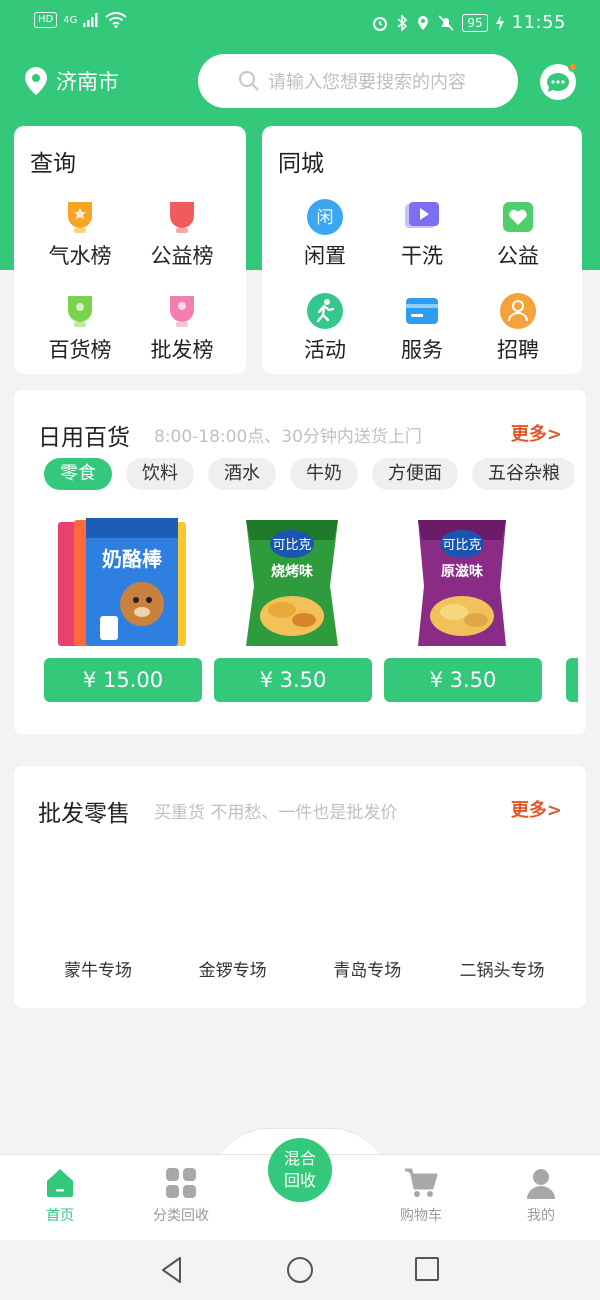  I want to click on charging-icon, so click(499, 22).